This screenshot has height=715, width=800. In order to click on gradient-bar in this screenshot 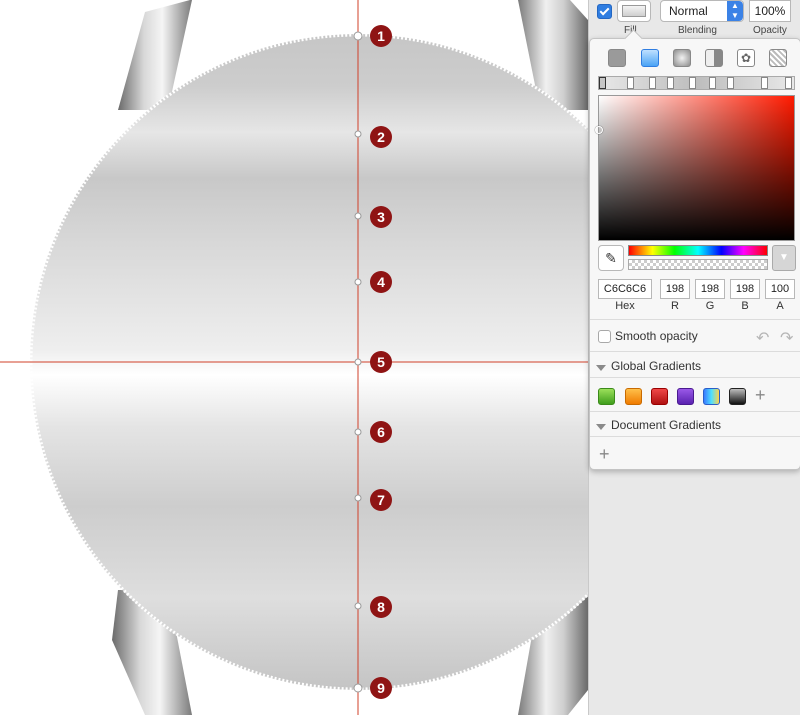, I will do `click(696, 83)`.